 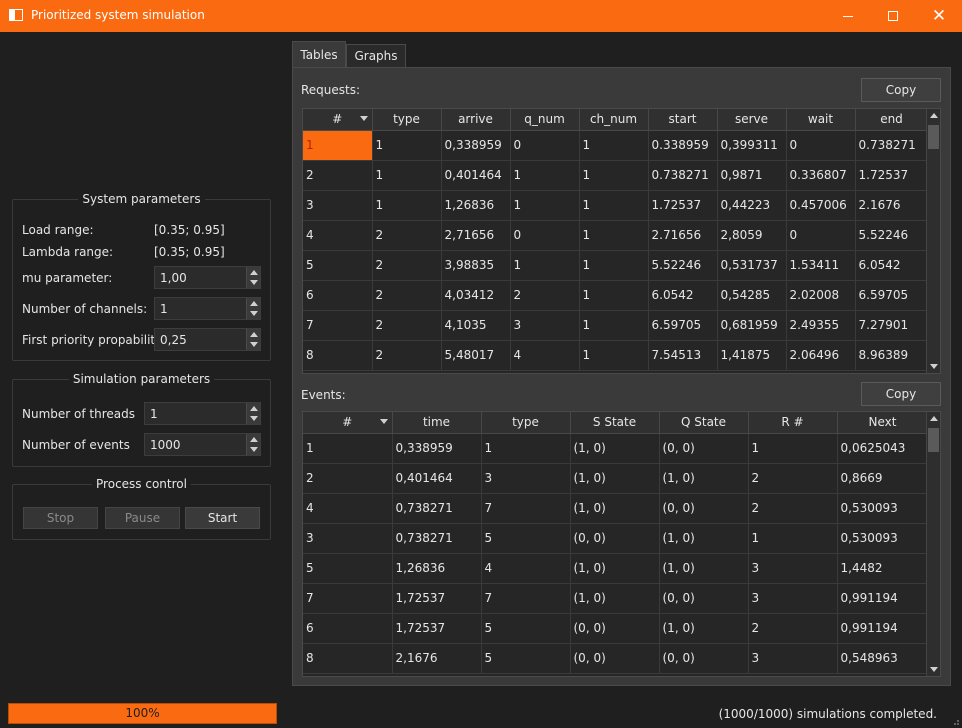 What do you see at coordinates (752, 145) in the screenshot?
I see `table-cell: 0,399311` at bounding box center [752, 145].